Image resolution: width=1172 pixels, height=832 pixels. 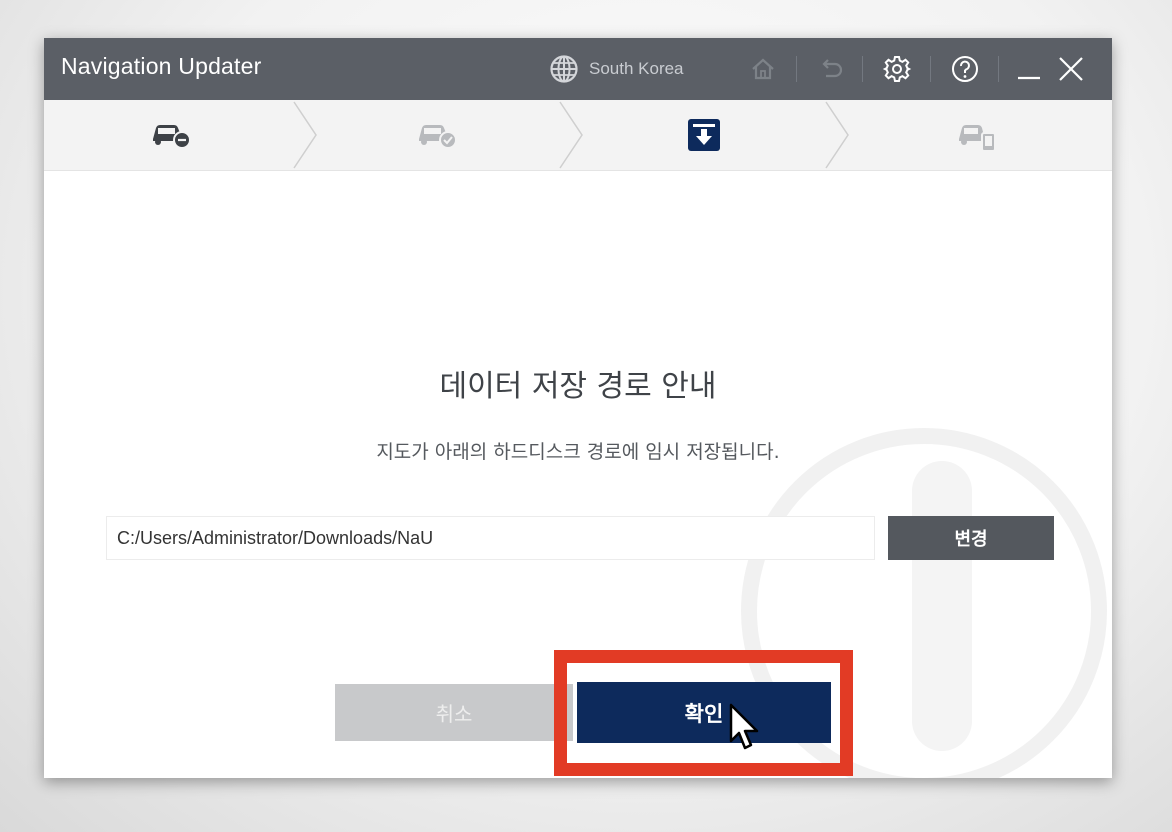 I want to click on cancel-button: 취소, so click(x=454, y=712).